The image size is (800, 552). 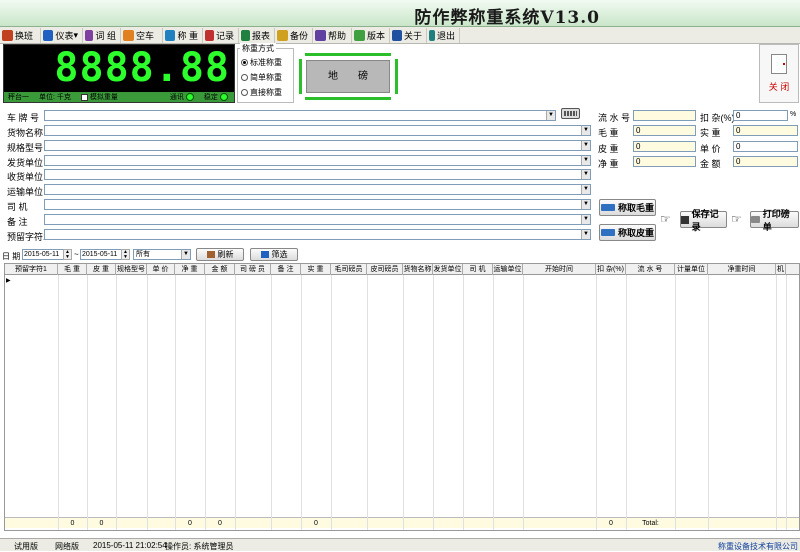 I want to click on toolbar-button-0: 换班, so click(x=20, y=35).